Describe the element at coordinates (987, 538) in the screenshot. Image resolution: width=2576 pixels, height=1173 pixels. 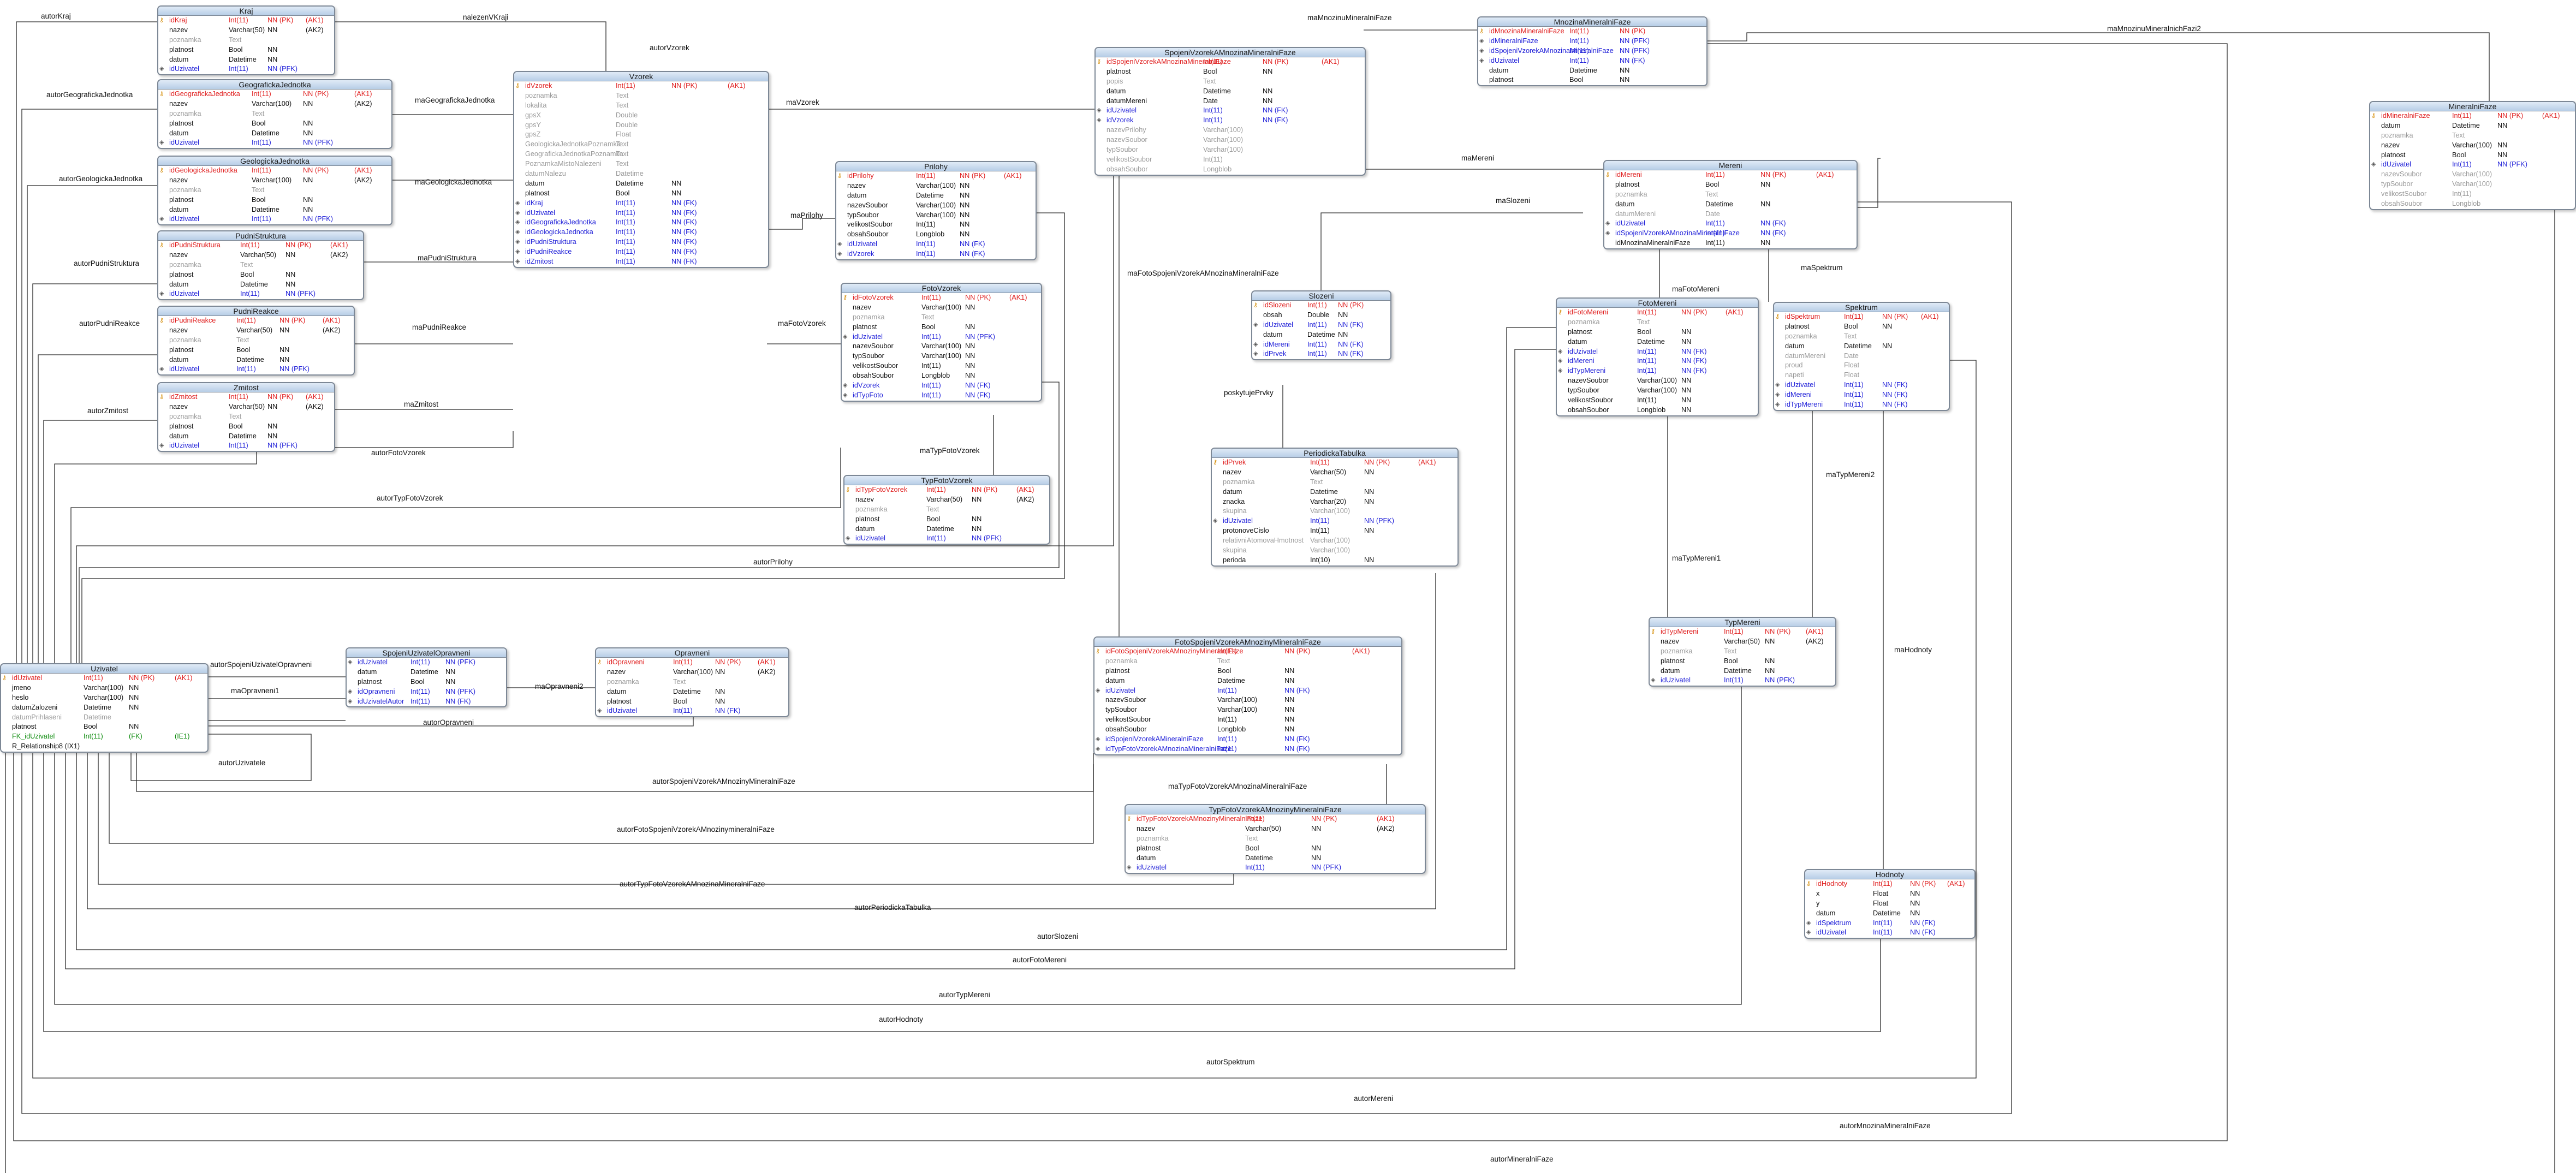
I see `attribute-constraint: NN (PFK)` at that location.